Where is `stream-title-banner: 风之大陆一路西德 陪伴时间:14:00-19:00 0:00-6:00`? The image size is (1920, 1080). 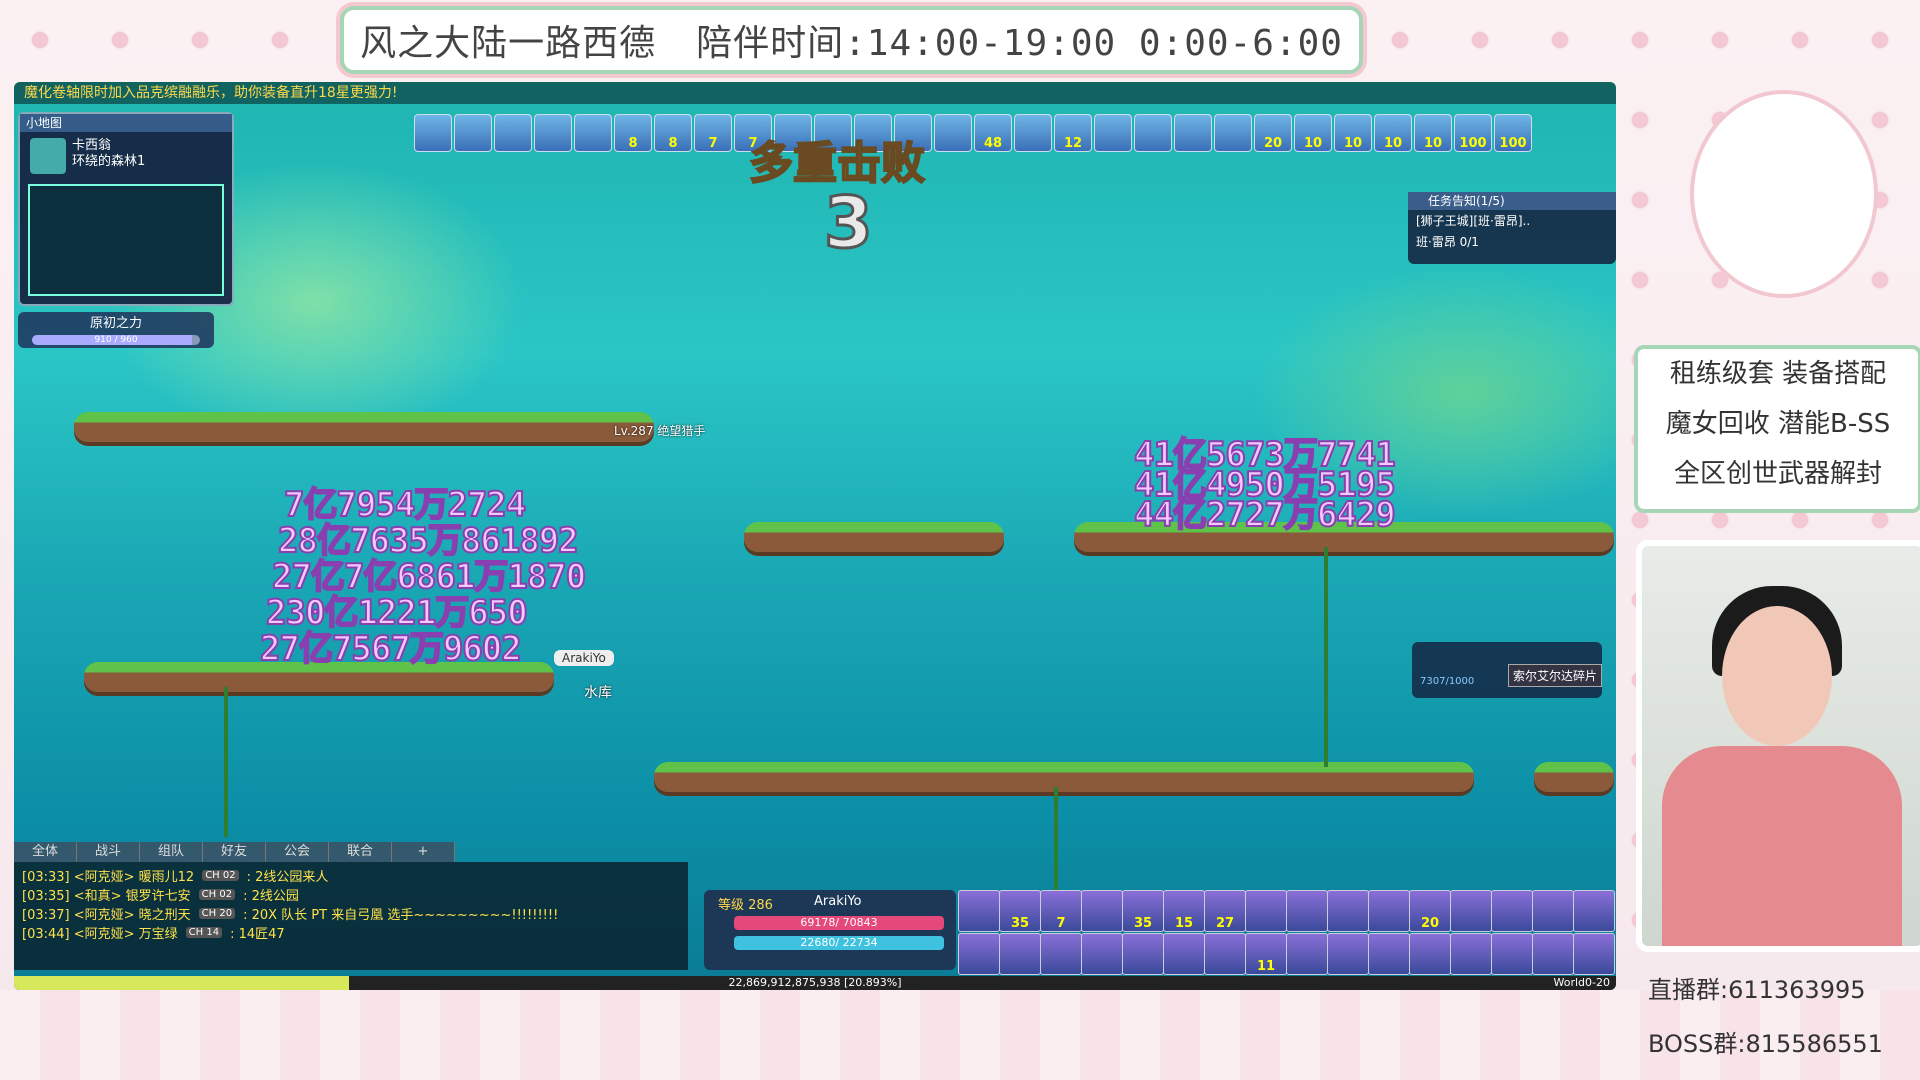
stream-title-banner: 风之大陆一路西德 陪伴时间:14:00-19:00 0:00-6:00 is located at coordinates (851, 40).